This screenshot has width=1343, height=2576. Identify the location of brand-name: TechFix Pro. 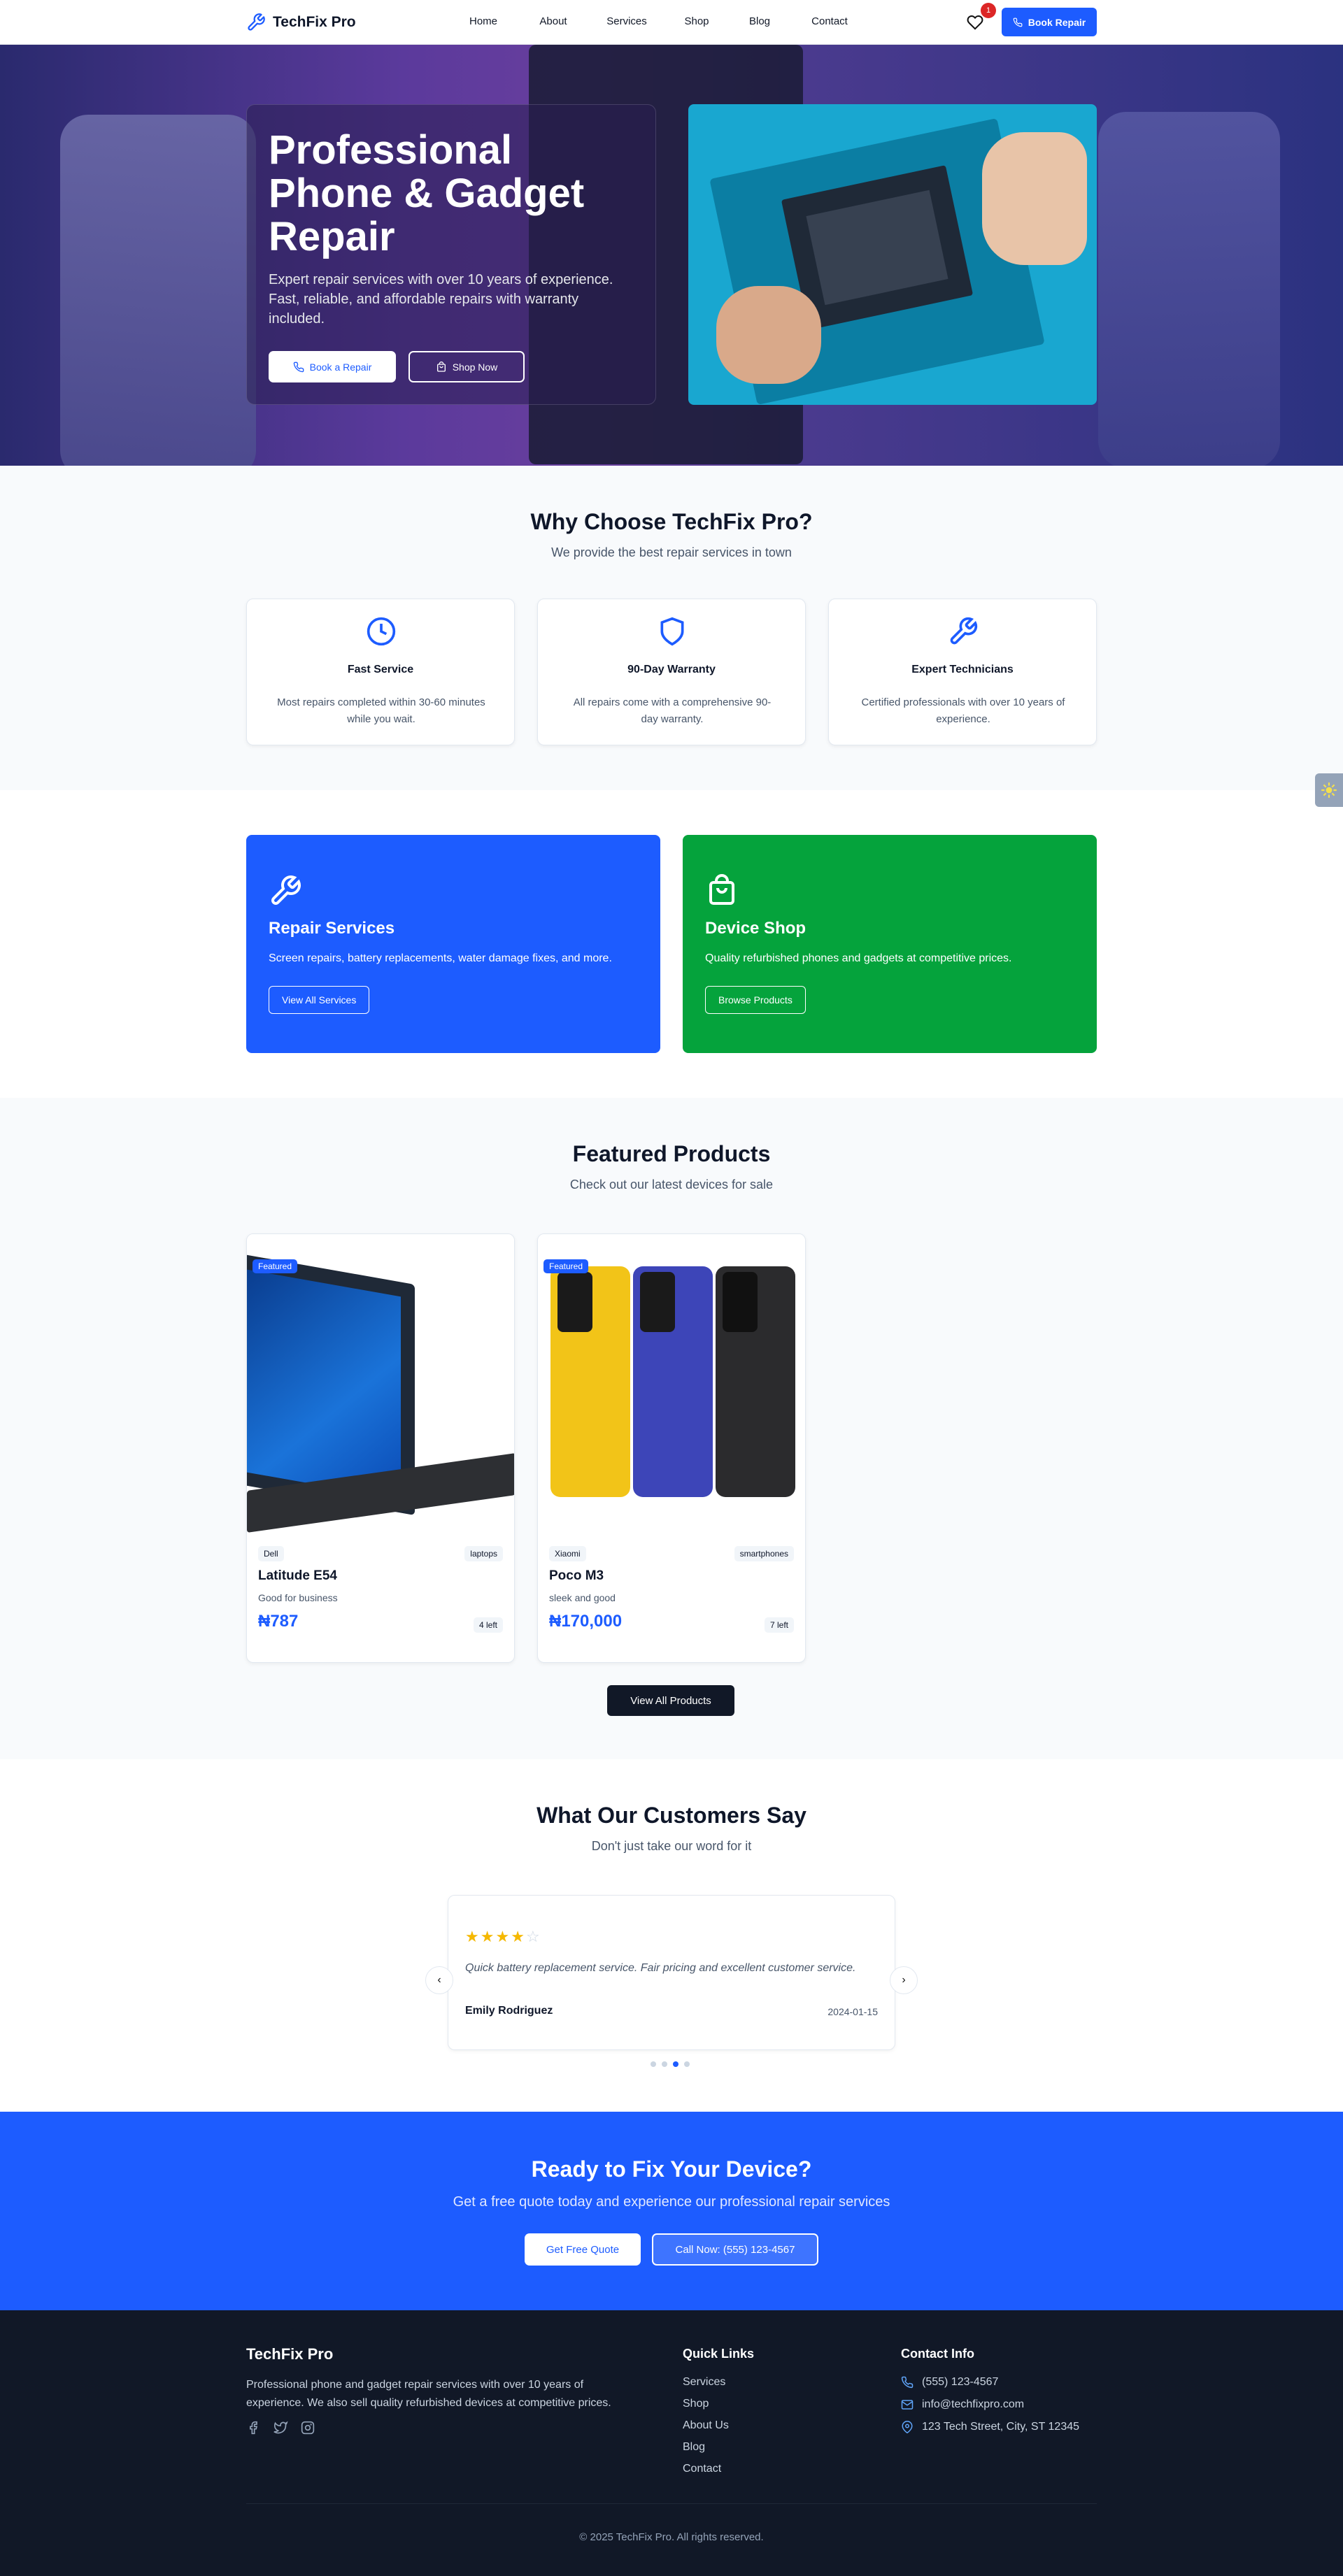
(314, 22).